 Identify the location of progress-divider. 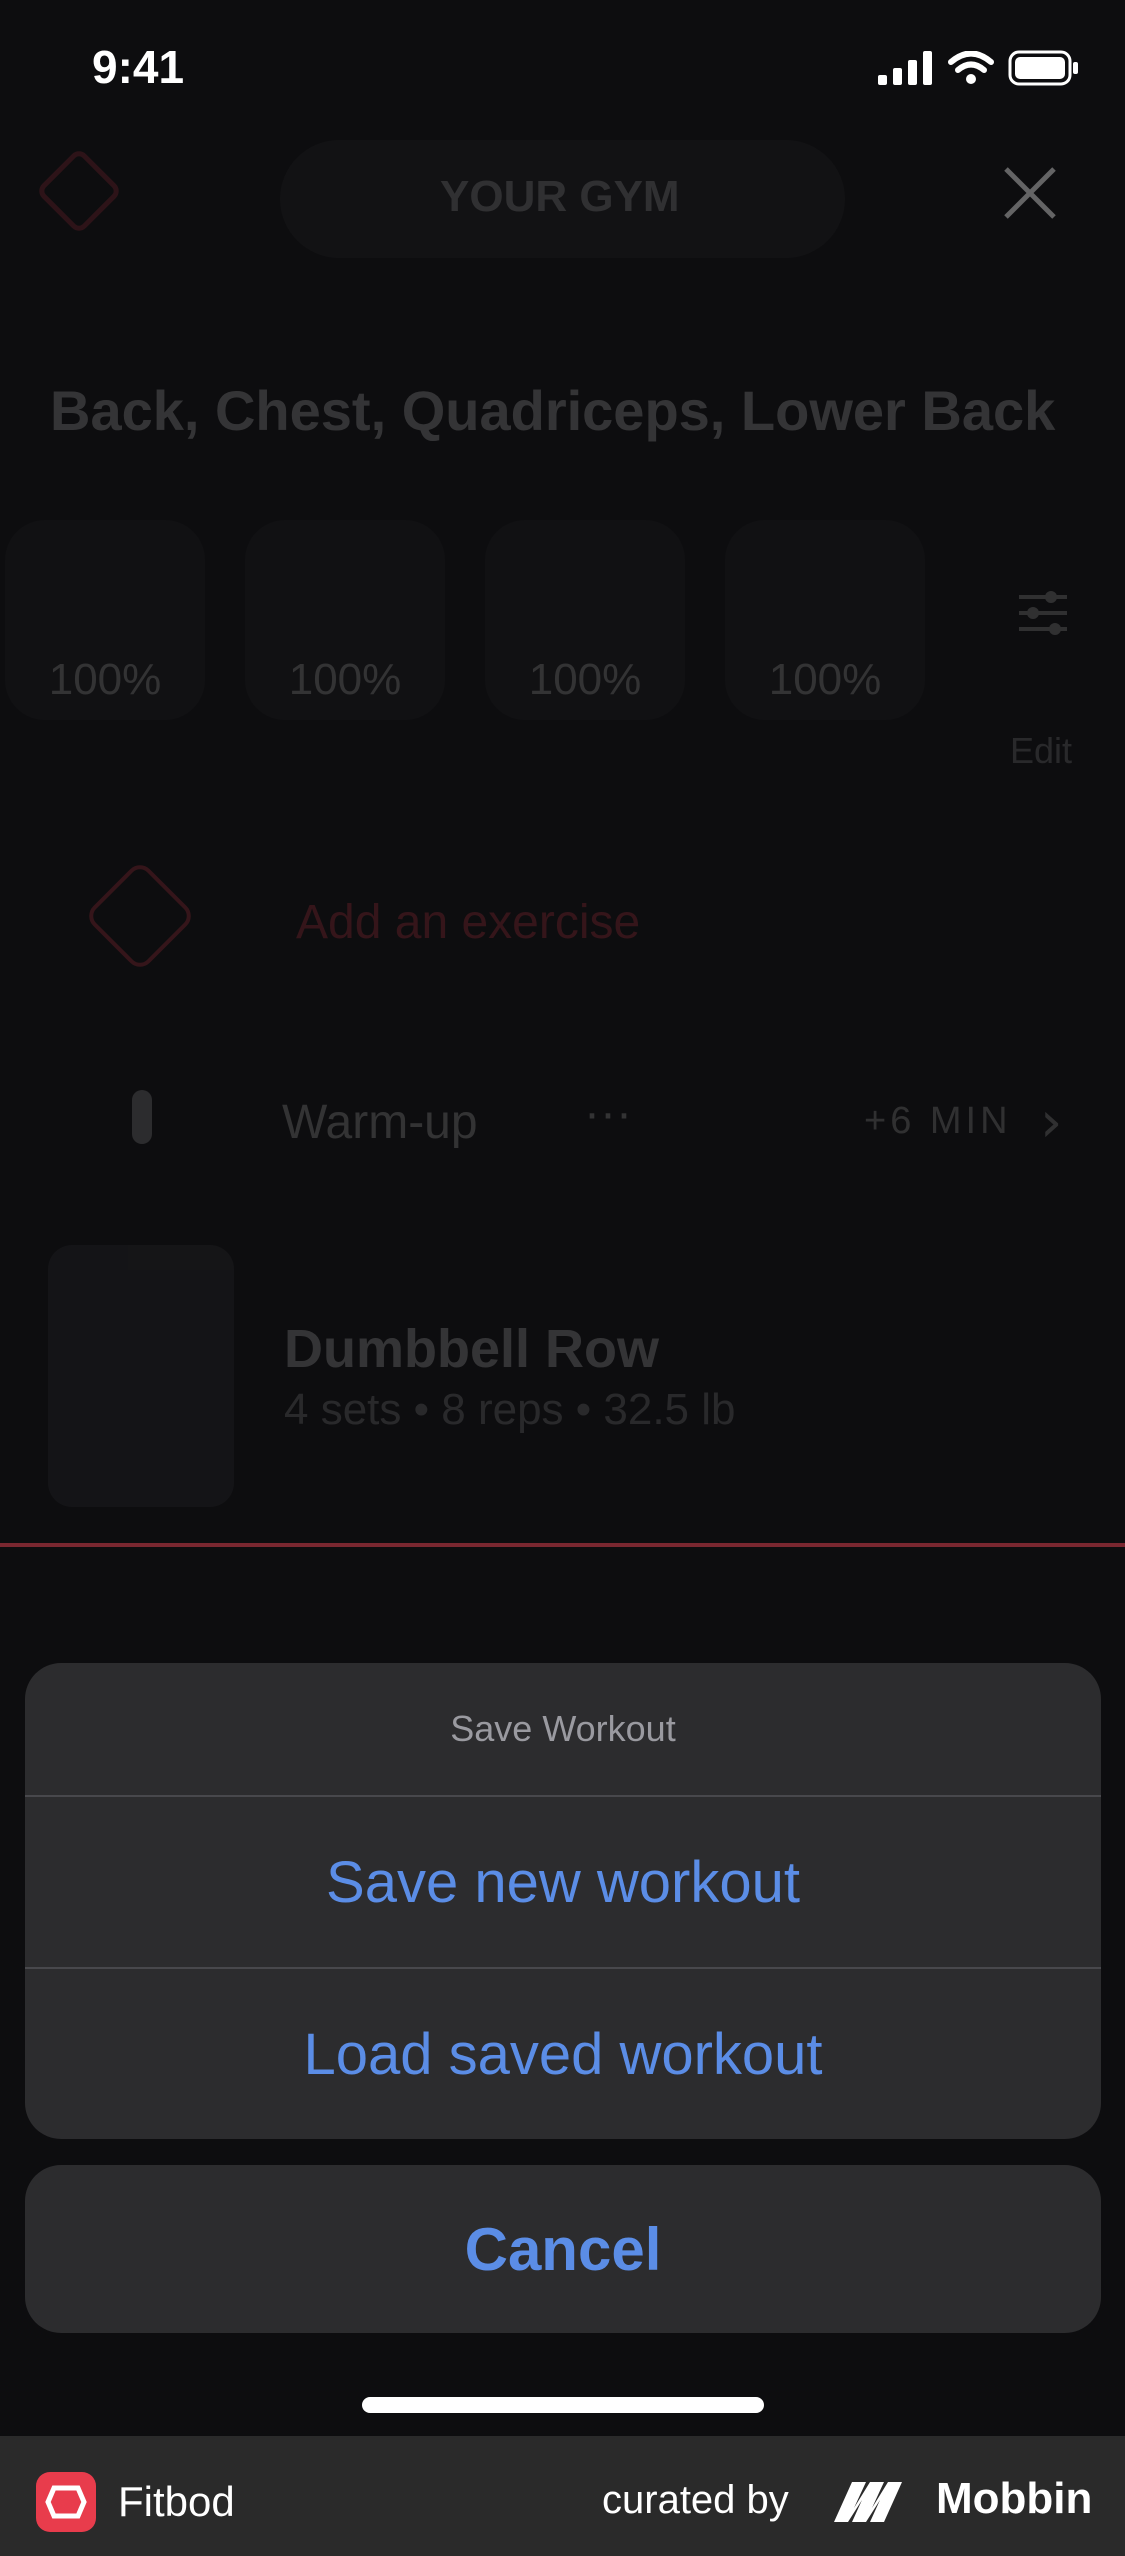
(562, 1545).